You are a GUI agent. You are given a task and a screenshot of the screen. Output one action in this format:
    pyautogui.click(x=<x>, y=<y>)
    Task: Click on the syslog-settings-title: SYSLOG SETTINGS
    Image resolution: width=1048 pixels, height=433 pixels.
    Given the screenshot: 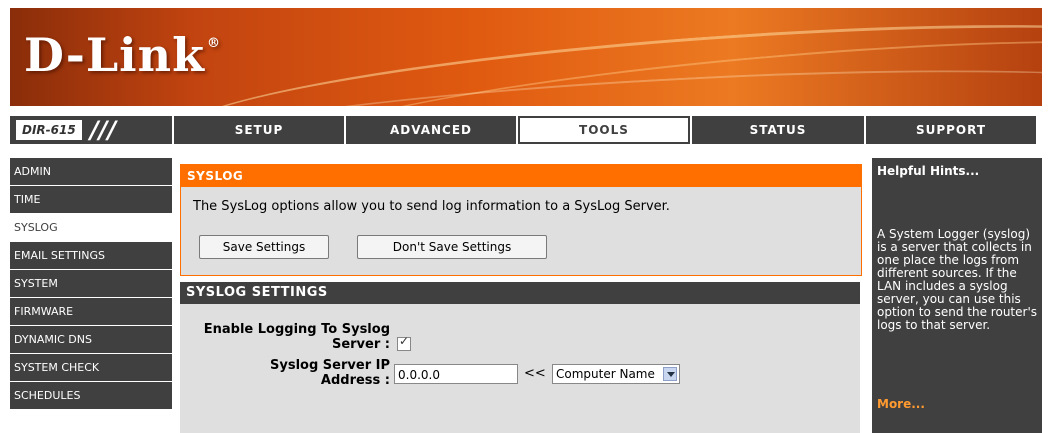 What is the action you would take?
    pyautogui.click(x=520, y=293)
    